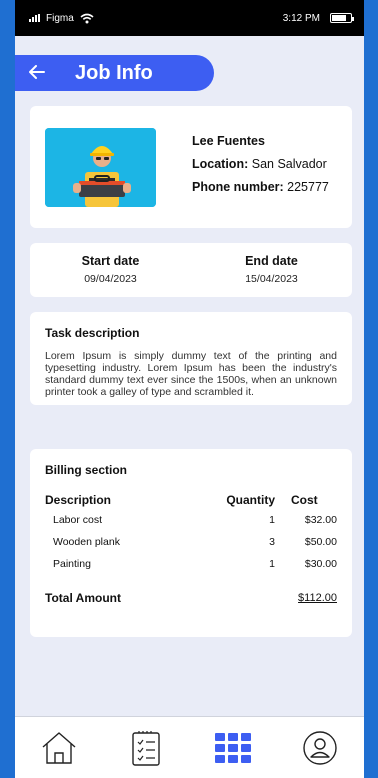 The height and width of the screenshot is (778, 378). I want to click on back-button, so click(43, 73).